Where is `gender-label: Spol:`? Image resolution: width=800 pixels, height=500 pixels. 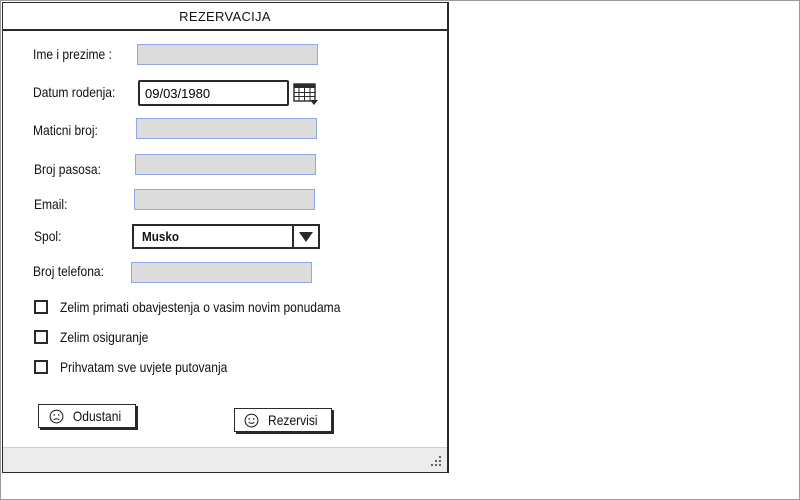 gender-label: Spol: is located at coordinates (48, 236).